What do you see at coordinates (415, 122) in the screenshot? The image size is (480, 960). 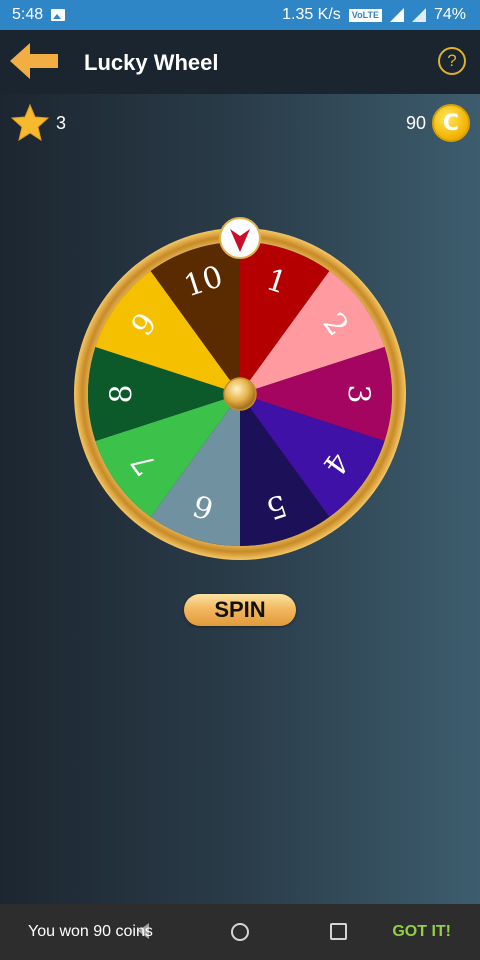 I see `coins-count: 90` at bounding box center [415, 122].